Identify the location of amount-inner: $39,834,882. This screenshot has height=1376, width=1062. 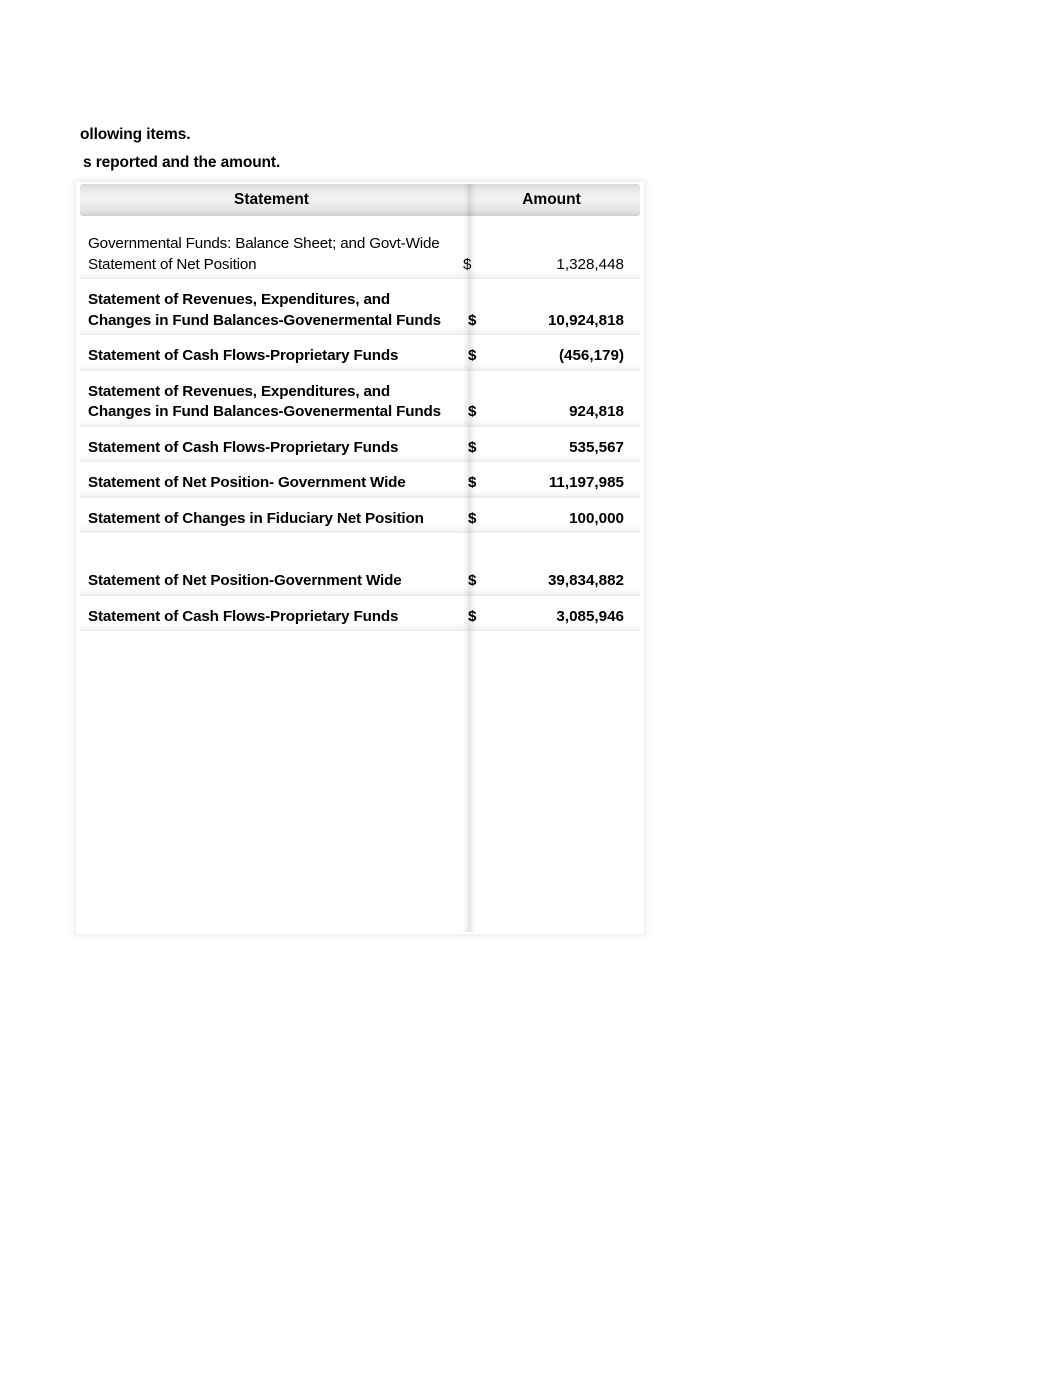
(543, 581).